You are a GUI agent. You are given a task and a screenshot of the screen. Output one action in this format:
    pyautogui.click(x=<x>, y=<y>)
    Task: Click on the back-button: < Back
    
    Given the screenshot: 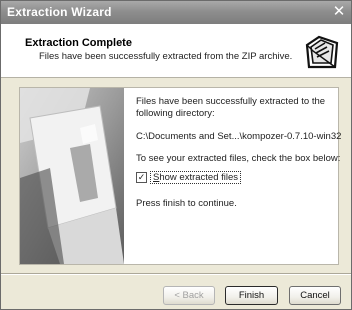 What is the action you would take?
    pyautogui.click(x=189, y=295)
    